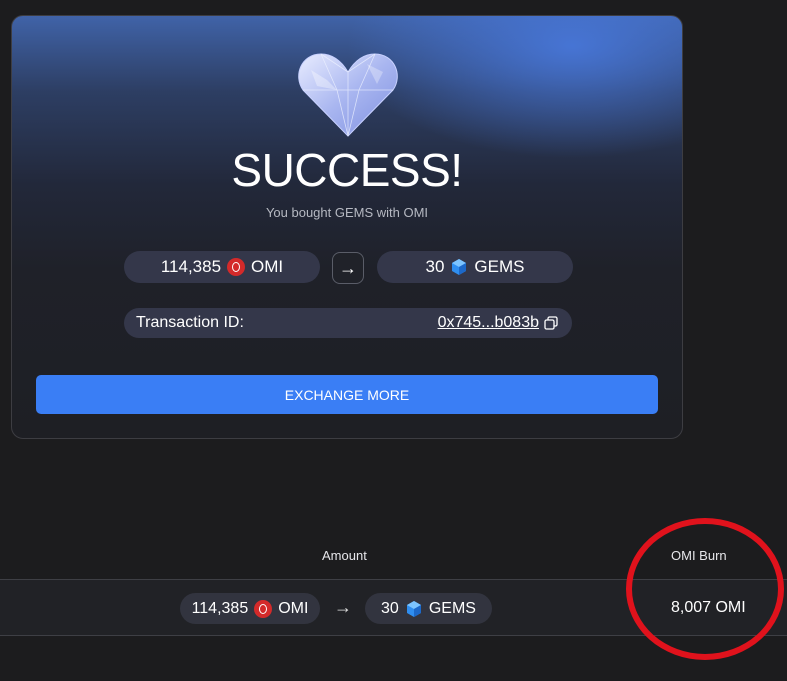  Describe the element at coordinates (708, 607) in the screenshot. I see `omi-burn-value: 8,007 OMI` at that location.